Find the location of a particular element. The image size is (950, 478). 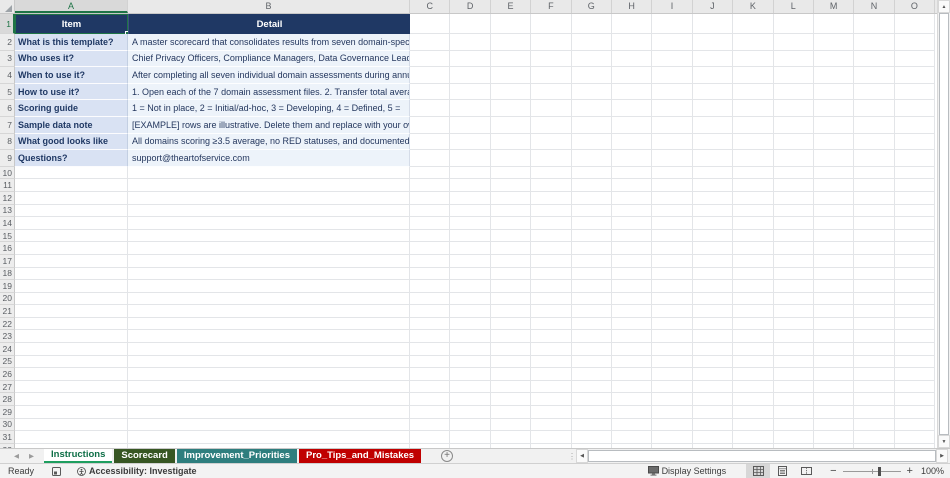

row-header-30: 30 is located at coordinates (7, 425).